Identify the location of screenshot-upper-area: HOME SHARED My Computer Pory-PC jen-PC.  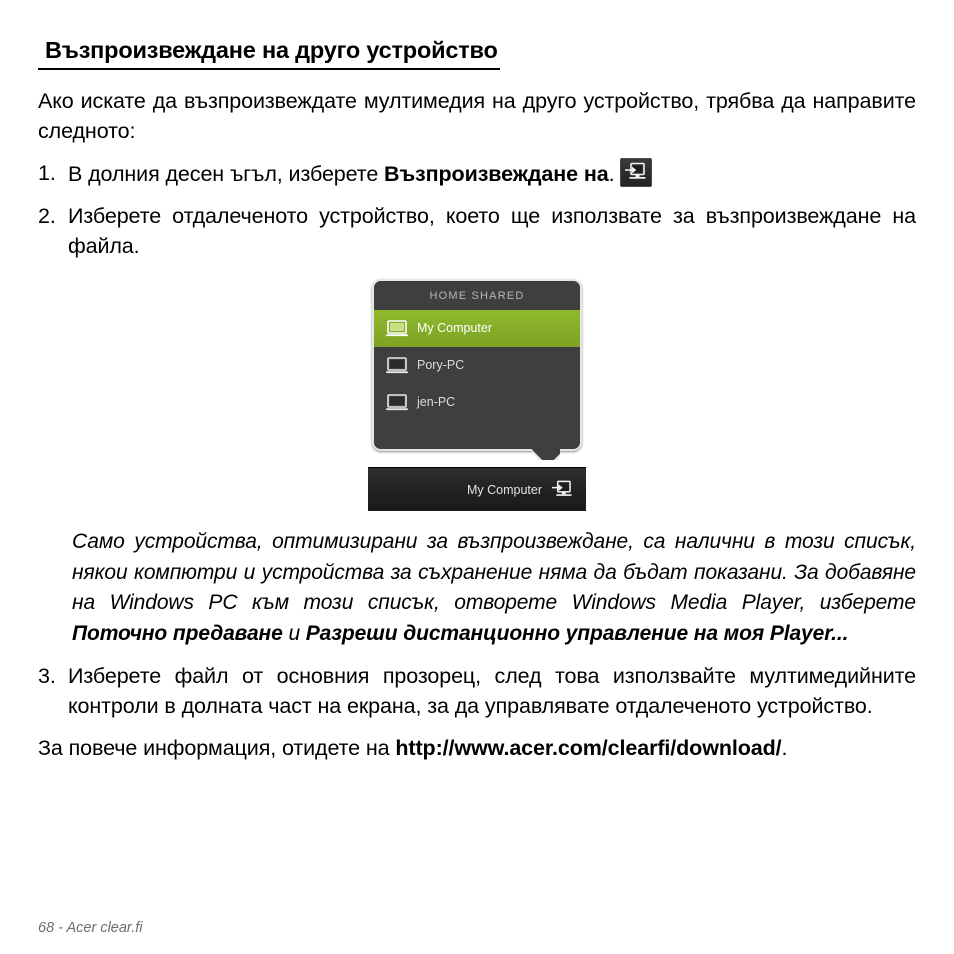
(477, 363).